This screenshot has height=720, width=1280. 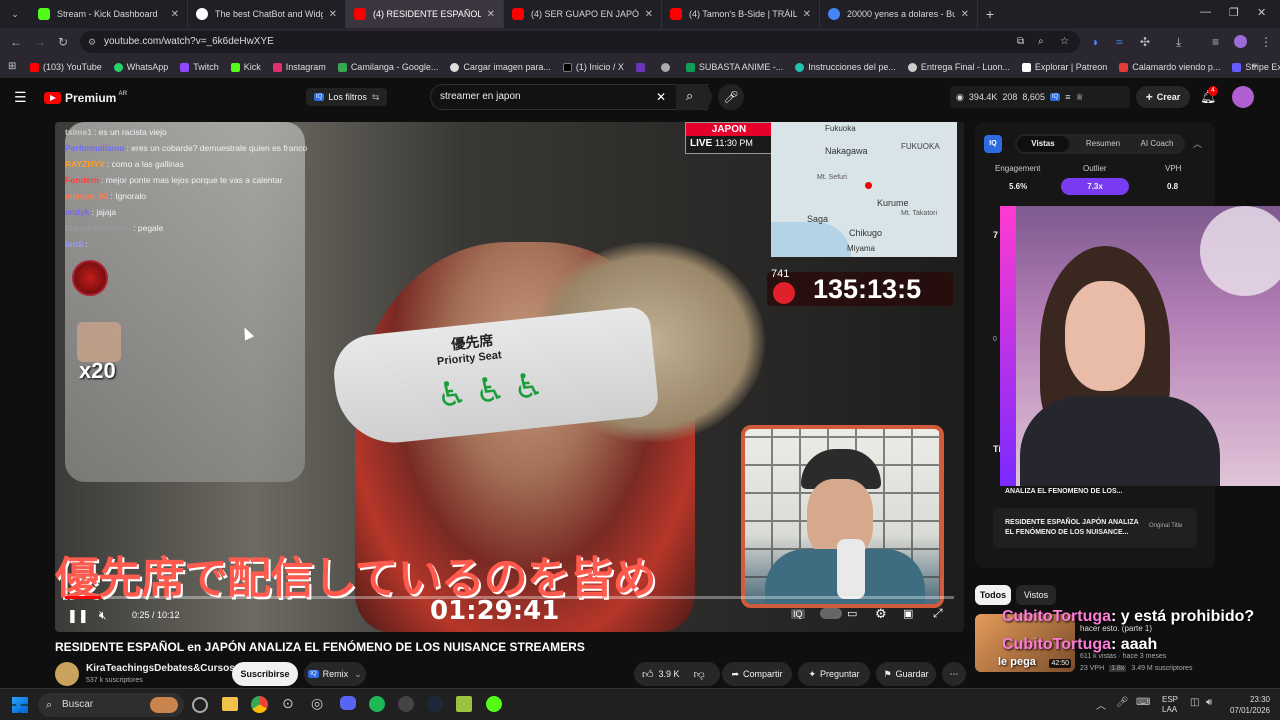 What do you see at coordinates (583, 14) in the screenshot?
I see `tab-youtube-2: (4) SER GUAPO EN JAPÓN - Yo ✕` at bounding box center [583, 14].